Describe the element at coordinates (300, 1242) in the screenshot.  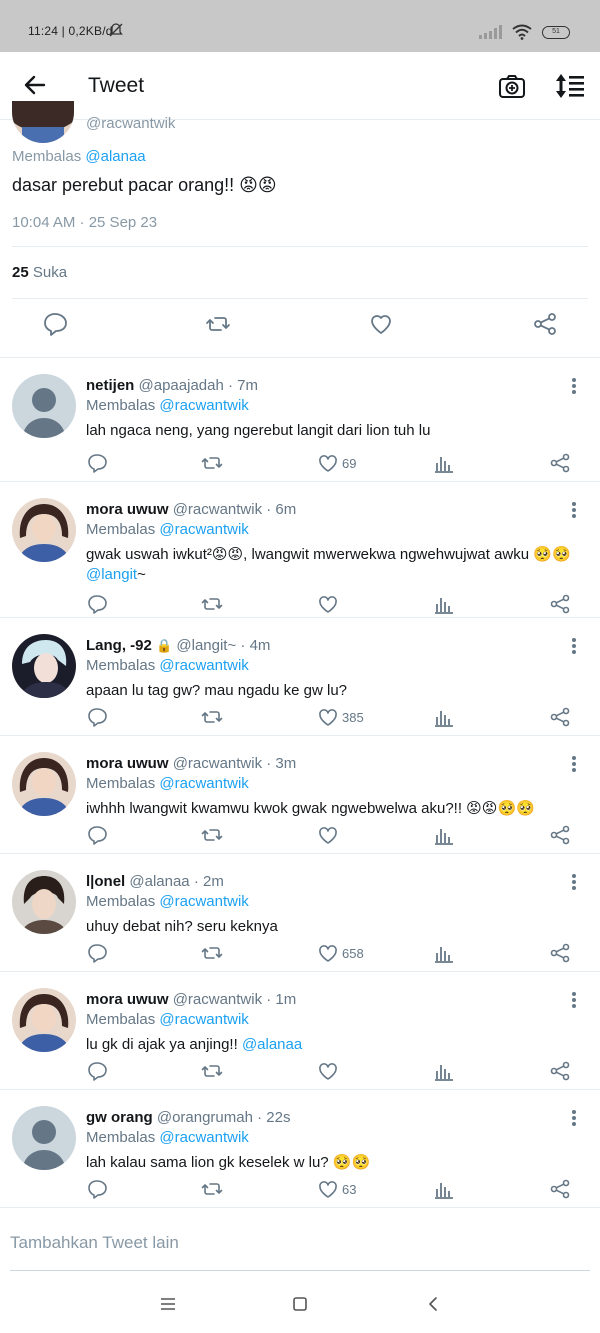
I see `compose-tweet-bar: Tambahkan Tweet lain` at that location.